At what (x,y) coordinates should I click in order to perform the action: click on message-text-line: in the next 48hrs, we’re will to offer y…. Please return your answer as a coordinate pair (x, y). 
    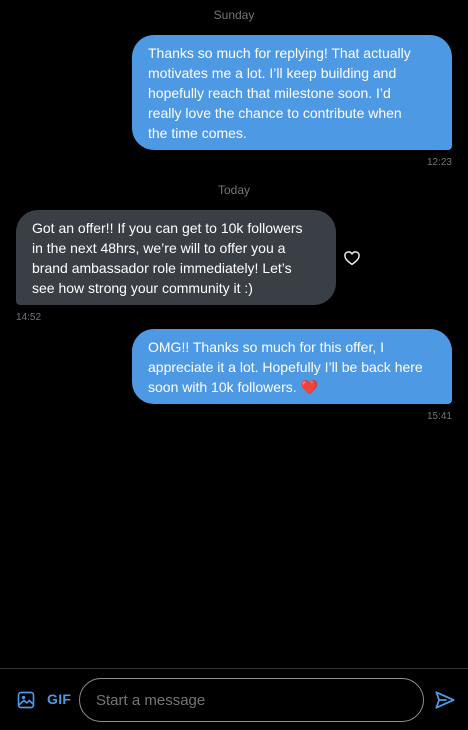
    Looking at the image, I should click on (159, 247).